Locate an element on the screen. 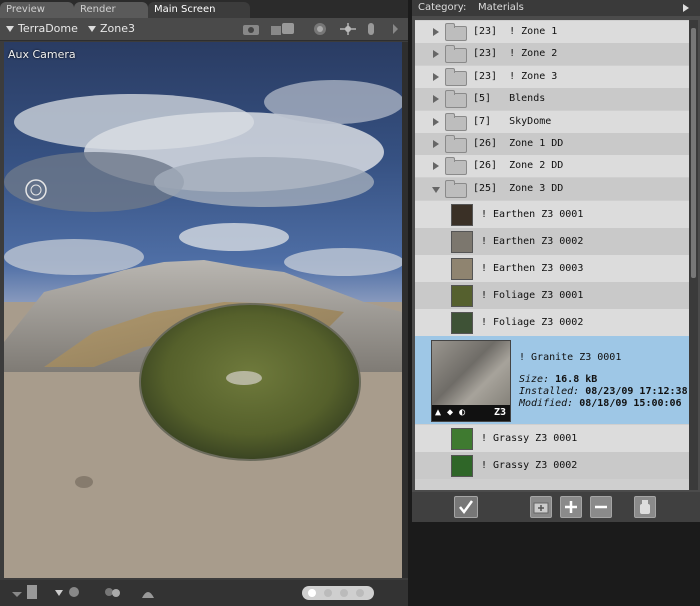 The height and width of the screenshot is (606, 700). properties-button is located at coordinates (645, 507).